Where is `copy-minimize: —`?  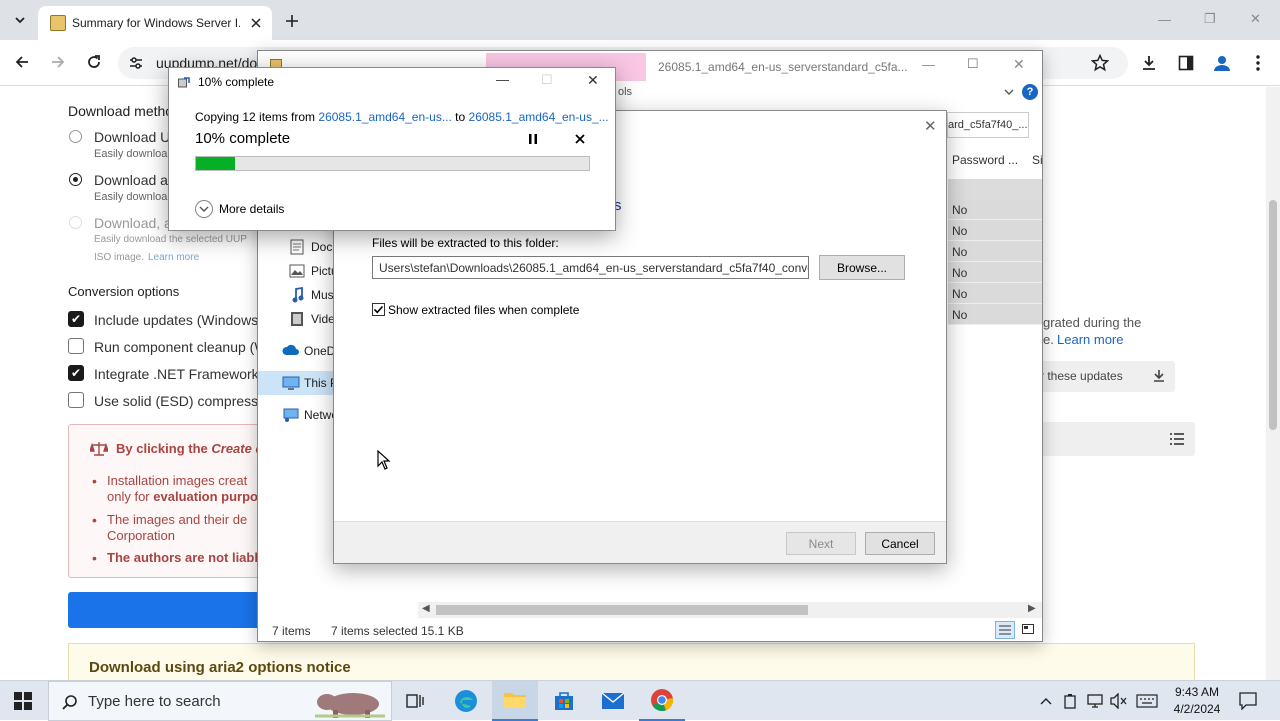 copy-minimize: — is located at coordinates (502, 79).